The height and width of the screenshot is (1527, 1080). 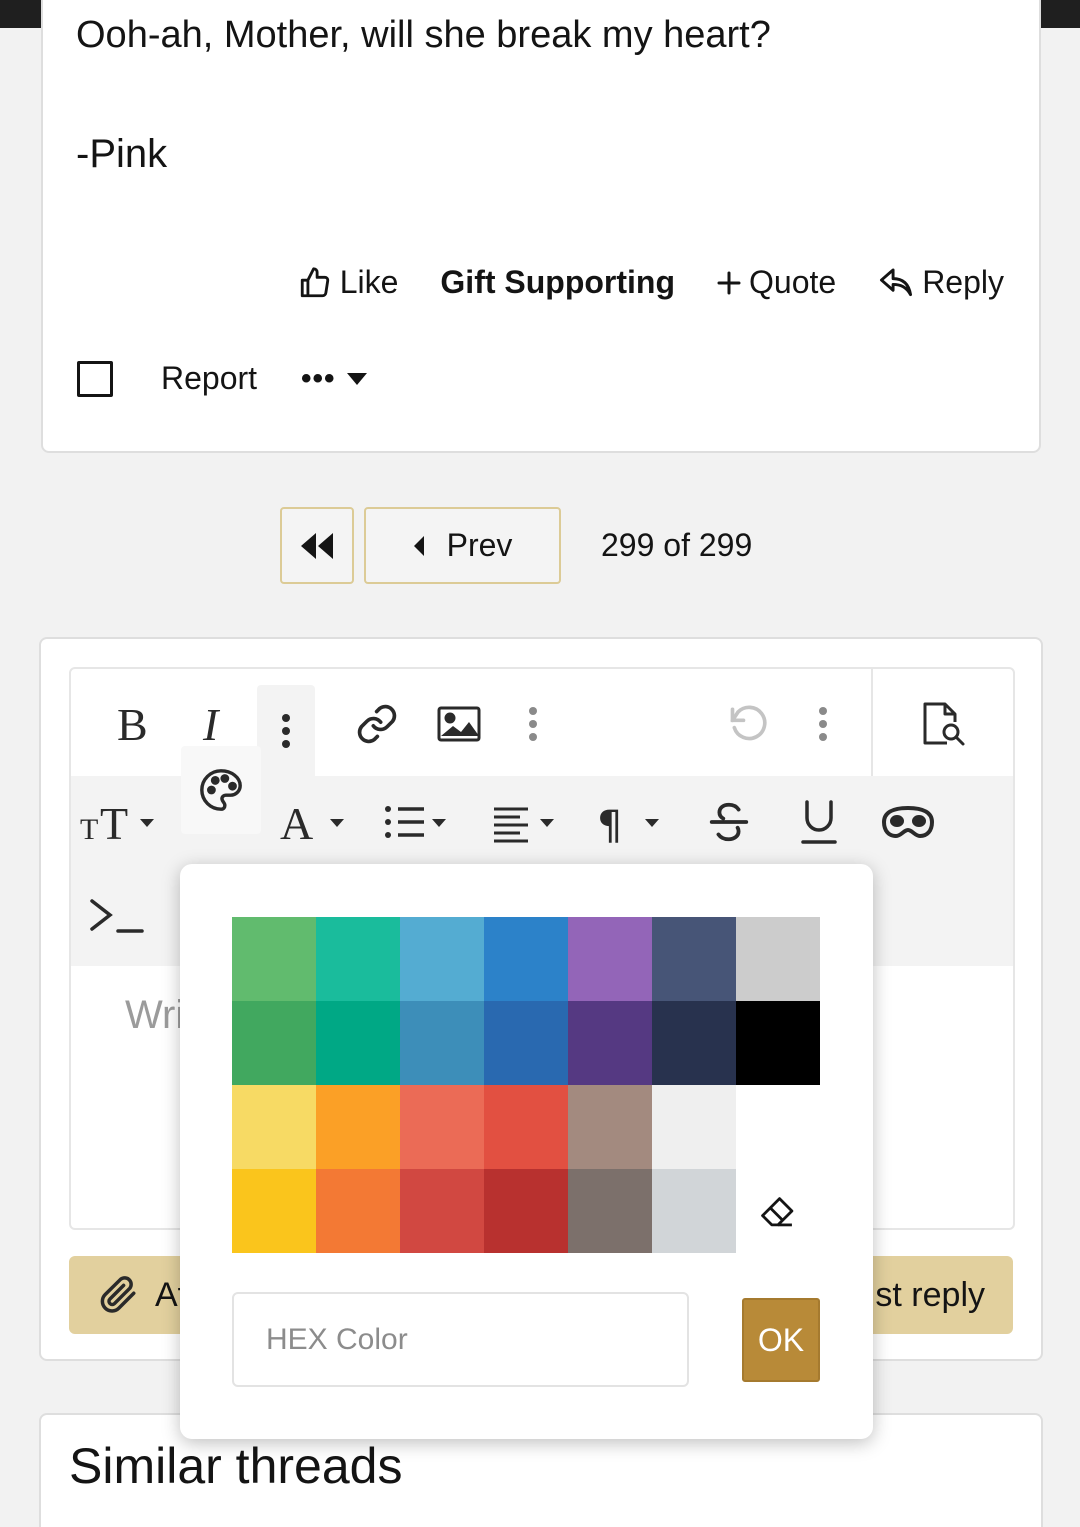 What do you see at coordinates (963, 282) in the screenshot?
I see `reply-label: Reply` at bounding box center [963, 282].